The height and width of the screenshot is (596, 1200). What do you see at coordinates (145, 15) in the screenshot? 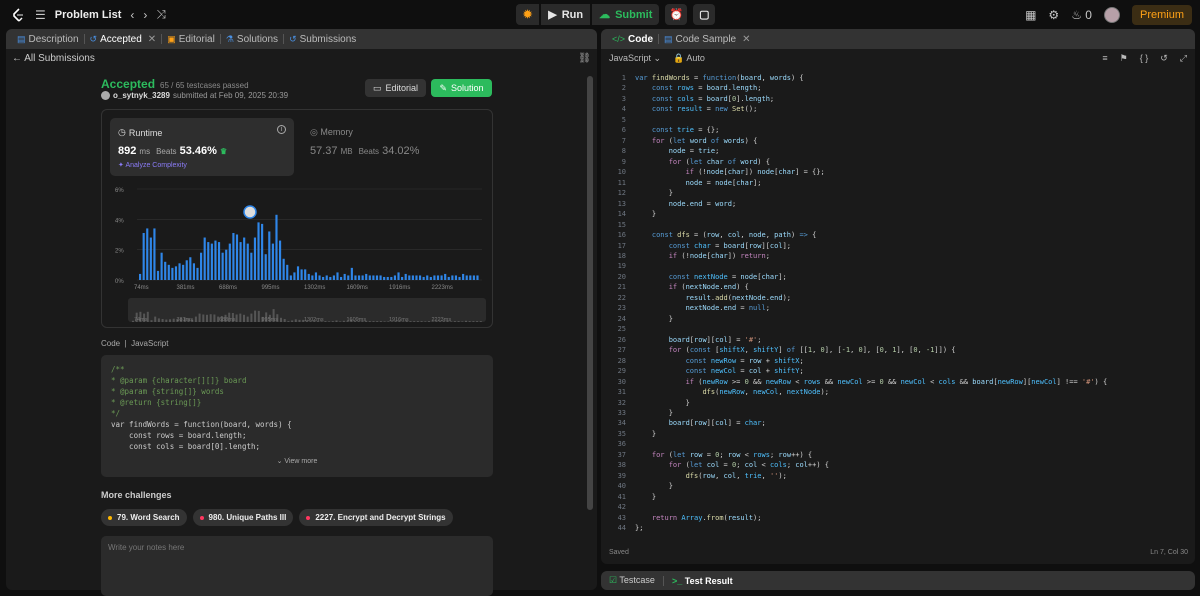
I see `chevron-right-icon: ›` at bounding box center [145, 15].